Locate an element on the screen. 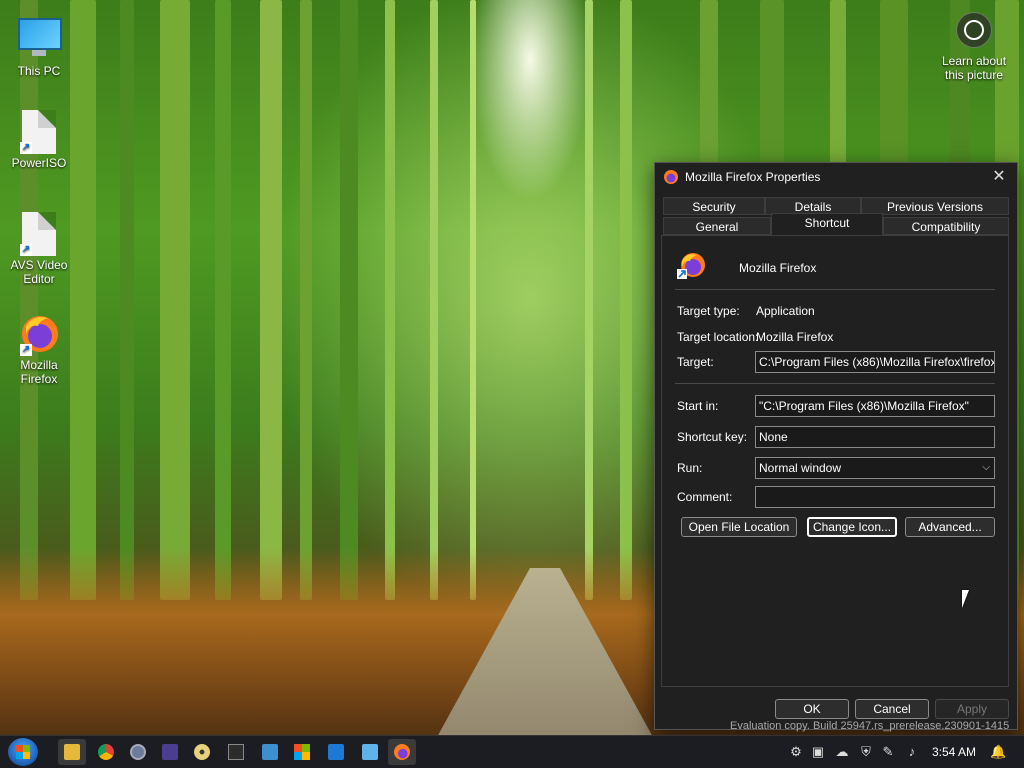 Image resolution: width=1024 pixels, height=768 pixels. tray-shield-icon: ⛨ is located at coordinates (866, 752).